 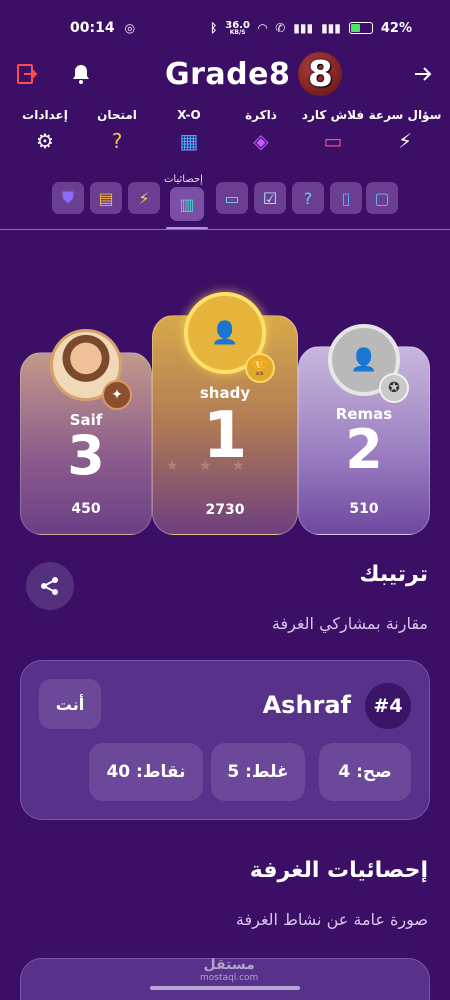 I want to click on you-button: أنت, so click(x=70, y=704).